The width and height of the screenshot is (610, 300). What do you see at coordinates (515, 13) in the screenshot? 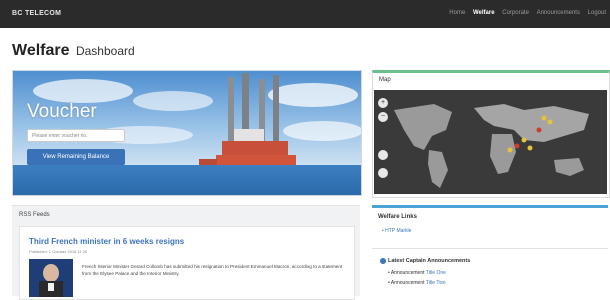
I see `nav-corporate: Corporate` at bounding box center [515, 13].